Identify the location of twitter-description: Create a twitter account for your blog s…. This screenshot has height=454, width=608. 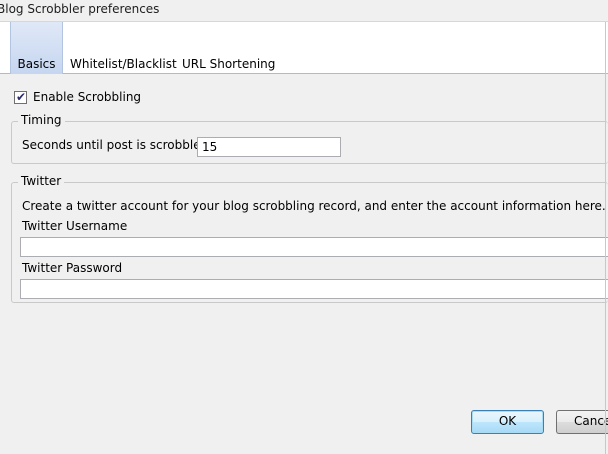
(314, 206).